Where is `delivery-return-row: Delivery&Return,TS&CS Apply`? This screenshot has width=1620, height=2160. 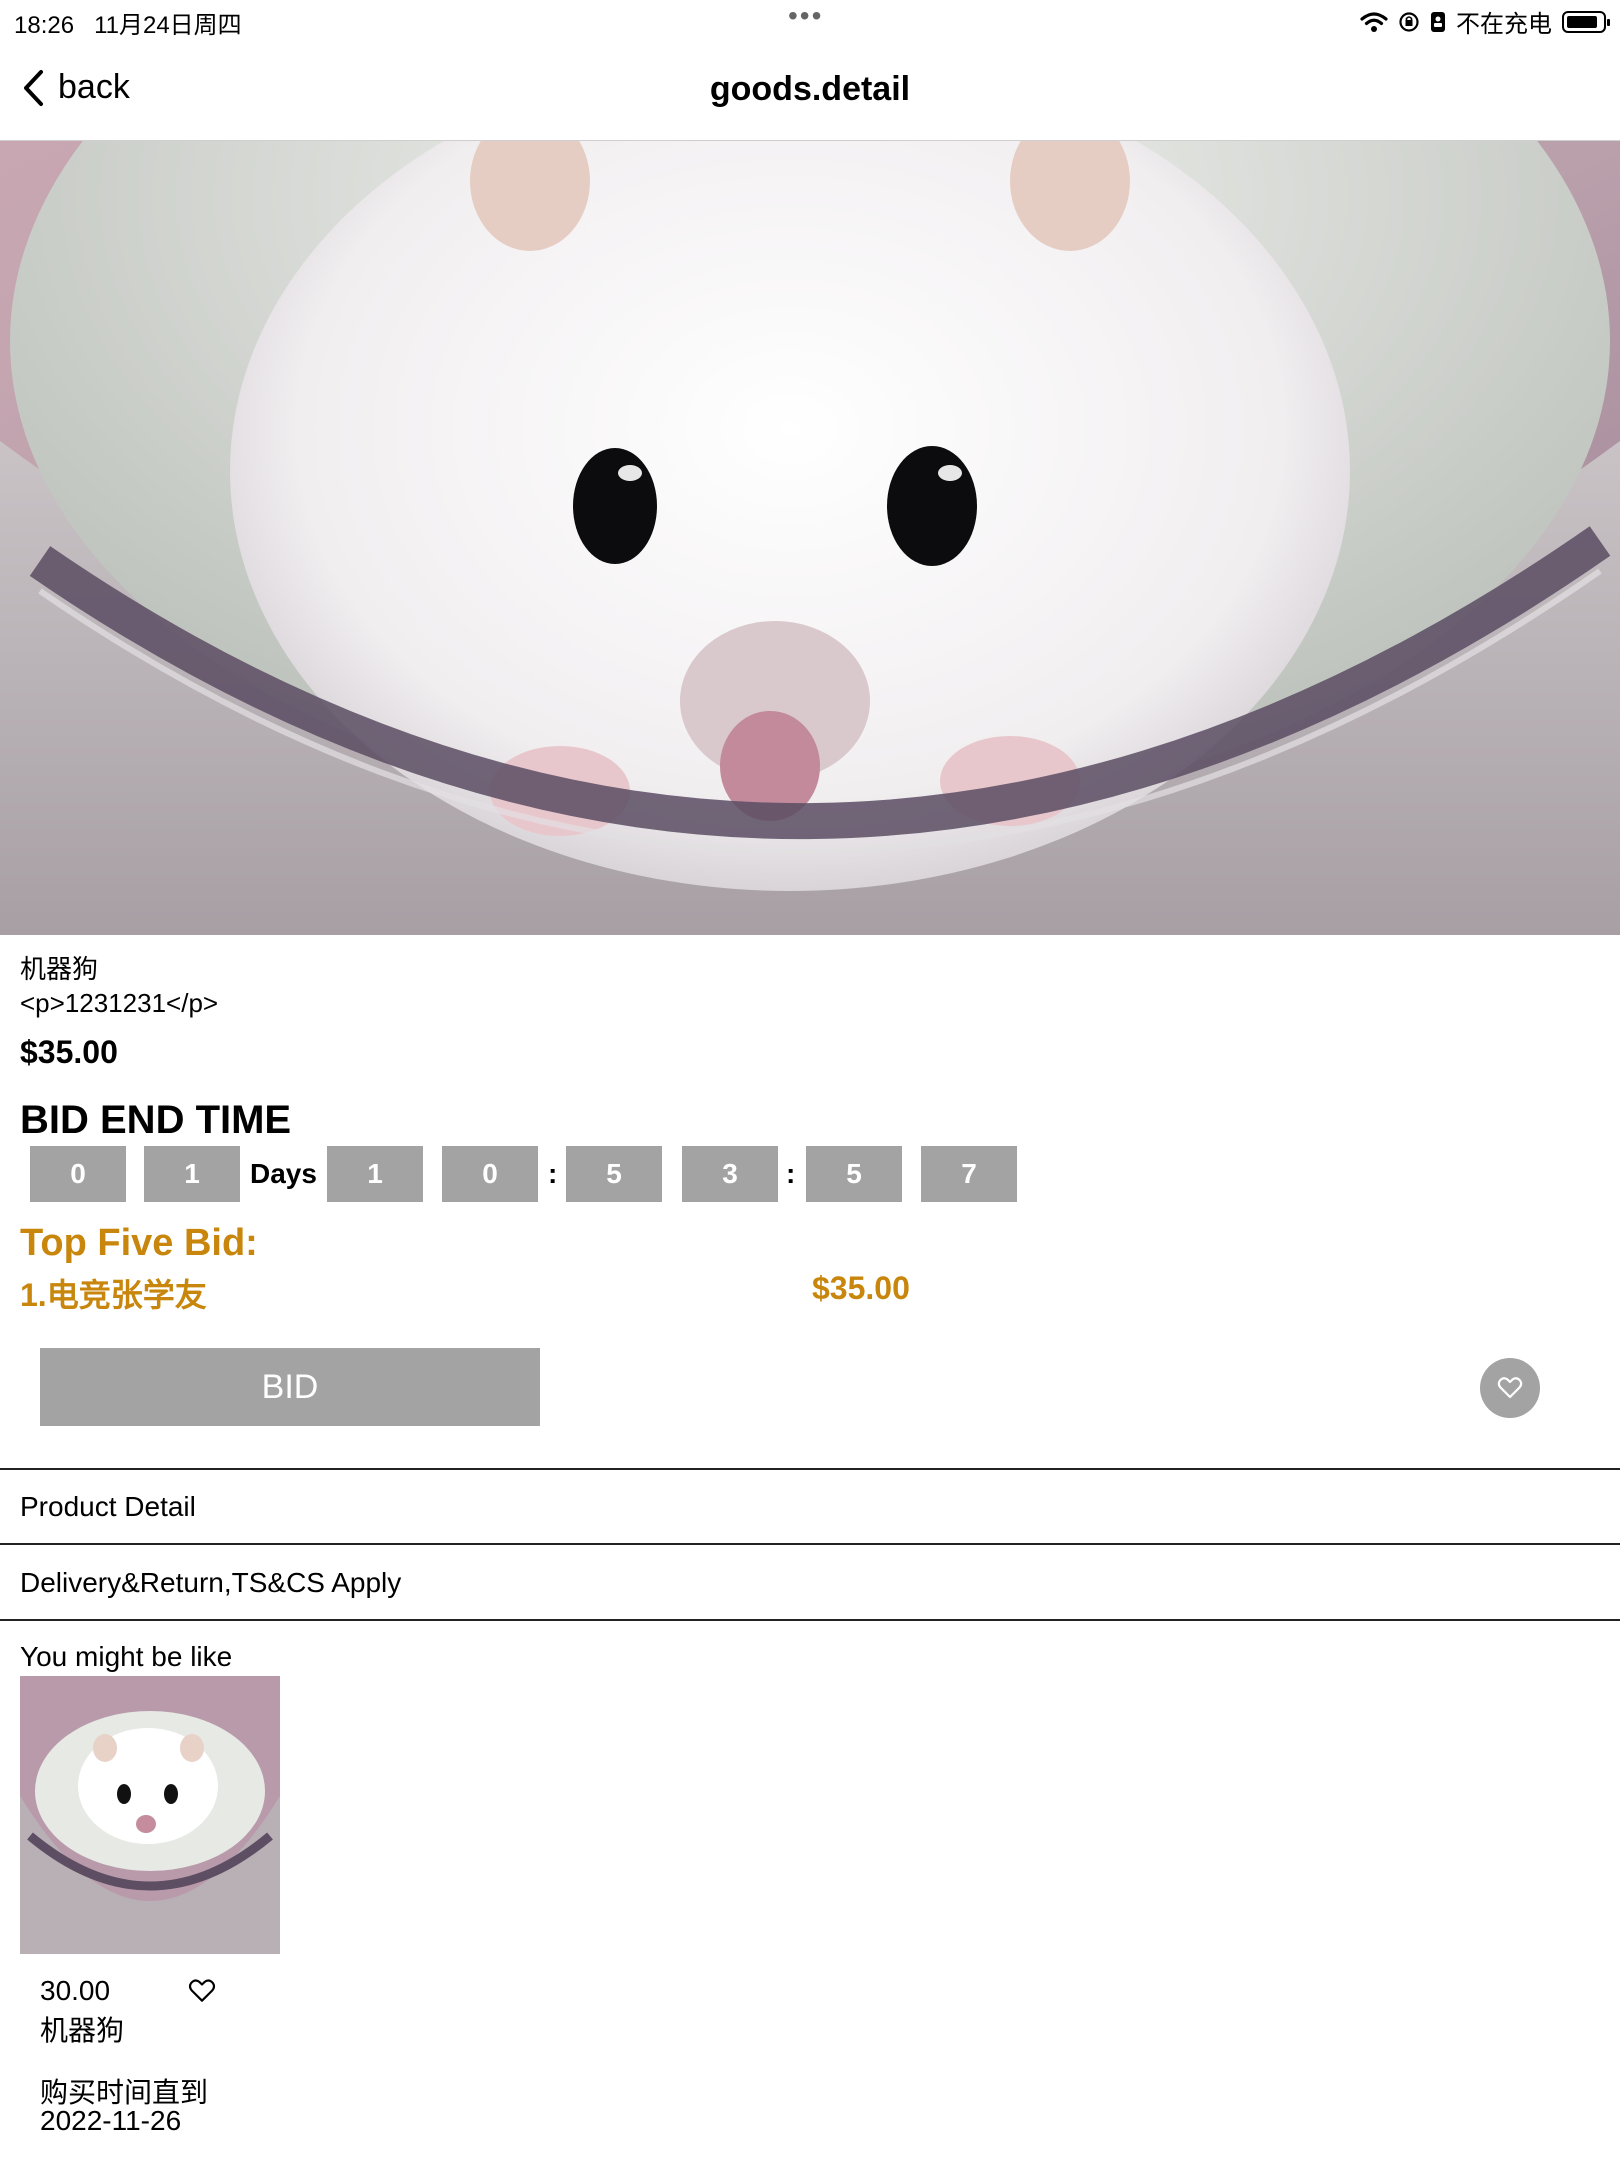
delivery-return-row: Delivery&Return,TS&CS Apply is located at coordinates (210, 1583).